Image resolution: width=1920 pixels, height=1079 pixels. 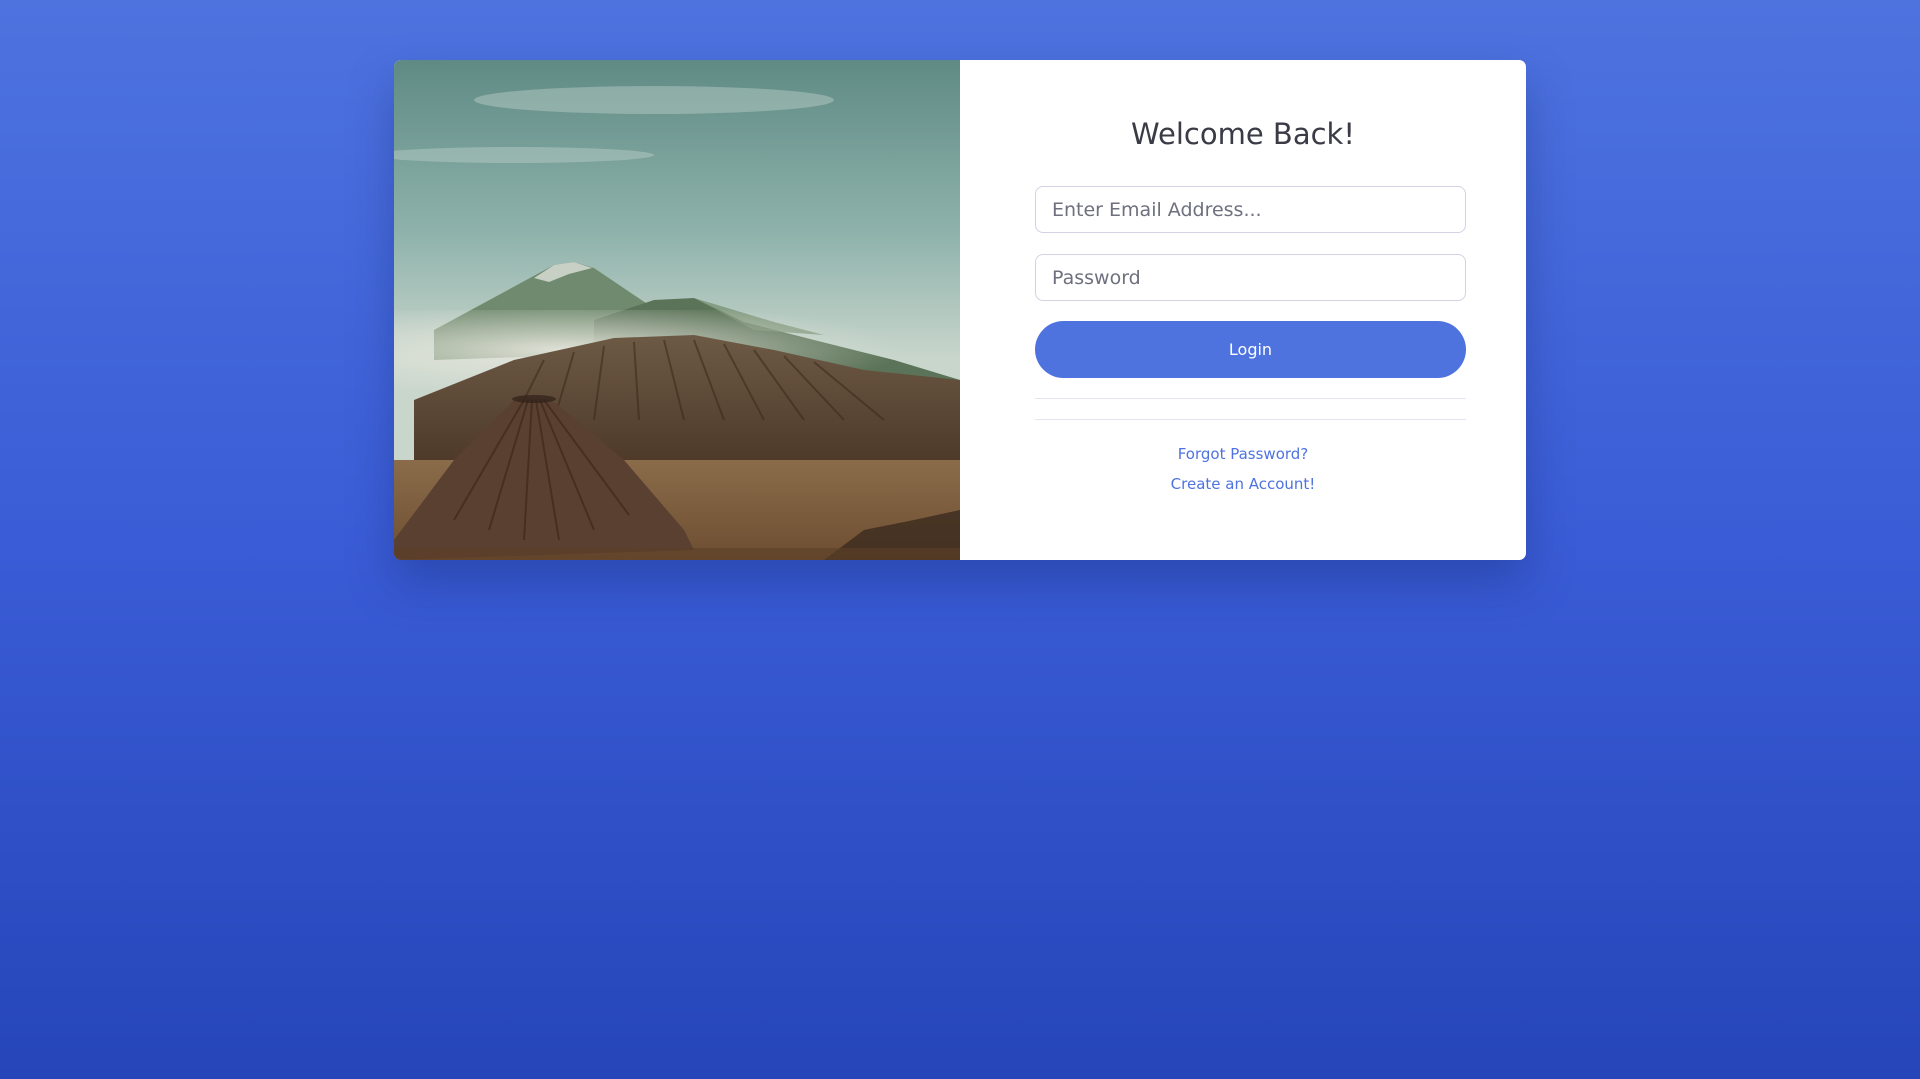 I want to click on page-title: Welcome Back!, so click(x=1243, y=134).